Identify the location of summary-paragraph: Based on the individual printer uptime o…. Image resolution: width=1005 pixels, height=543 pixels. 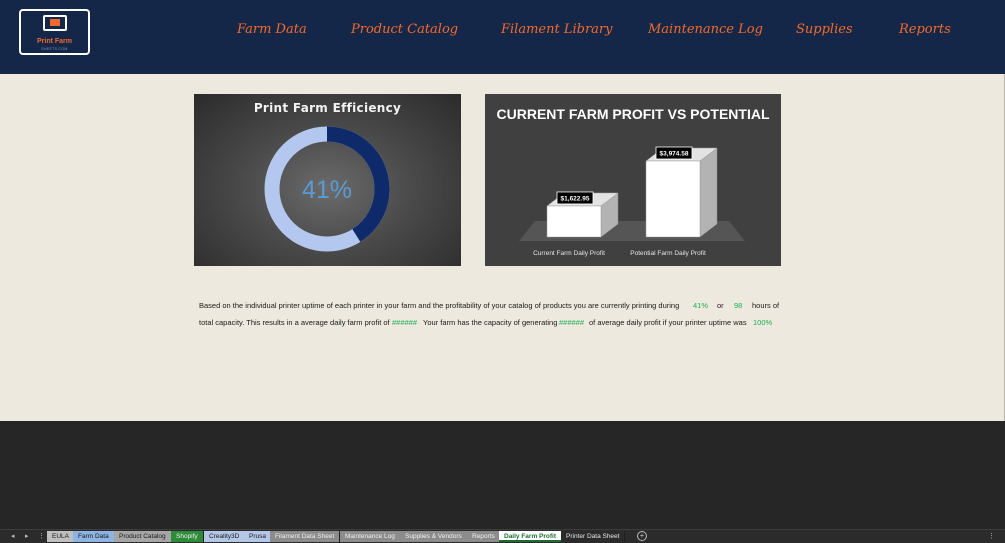
(499, 314).